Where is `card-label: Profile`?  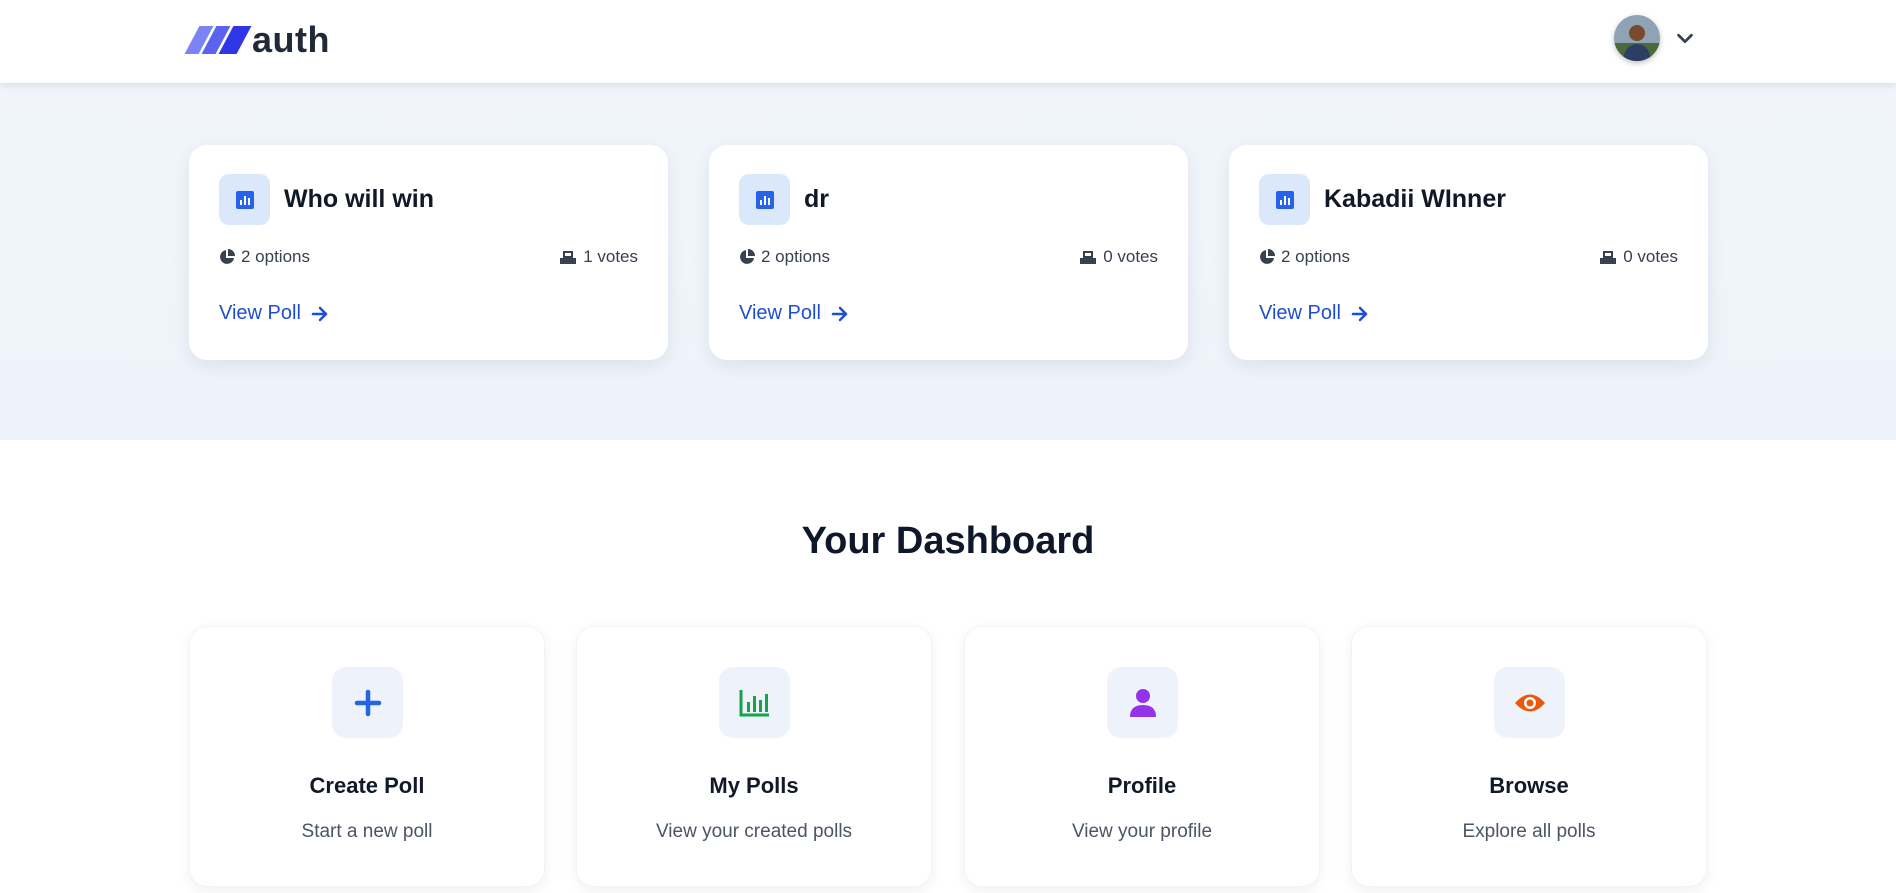
card-label: Profile is located at coordinates (1142, 785).